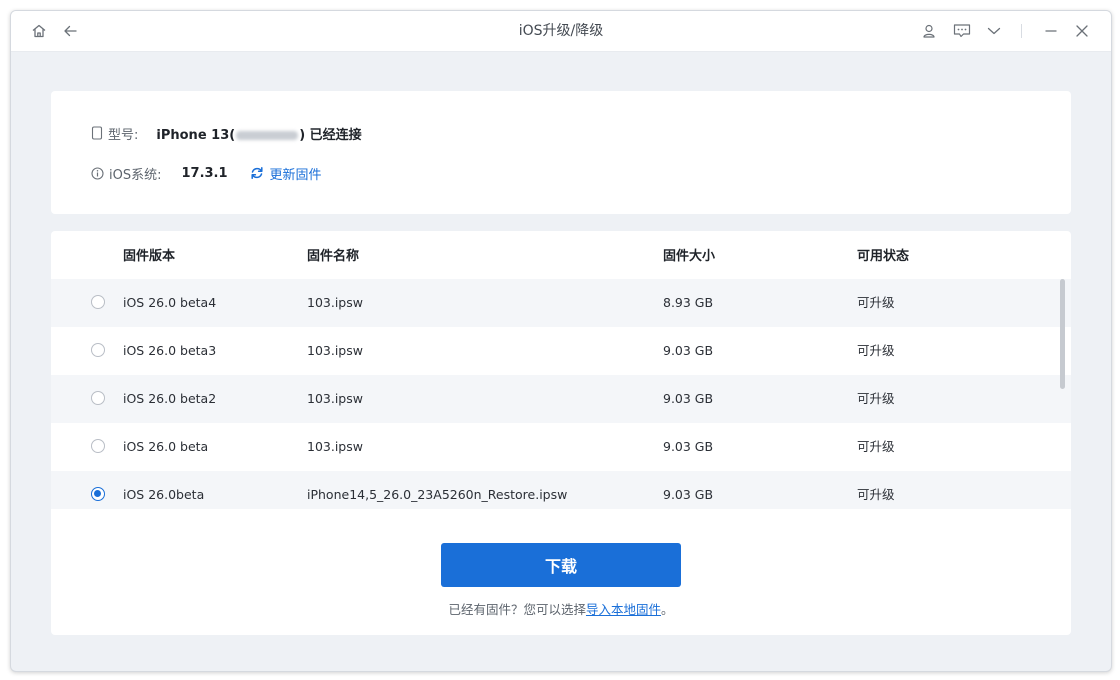 The image size is (1120, 680). What do you see at coordinates (1021, 31) in the screenshot?
I see `titlebar-divider` at bounding box center [1021, 31].